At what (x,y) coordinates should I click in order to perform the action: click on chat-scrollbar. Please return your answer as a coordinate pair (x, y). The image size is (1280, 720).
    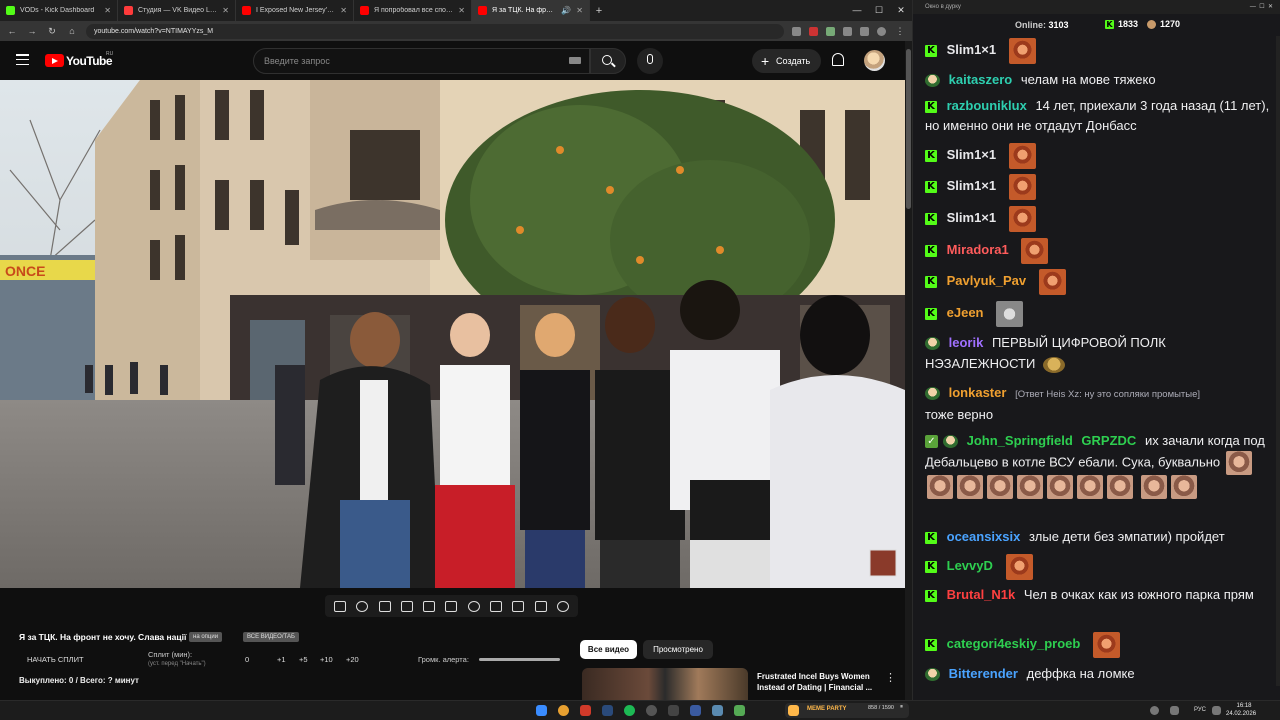
    Looking at the image, I should click on (1278, 361).